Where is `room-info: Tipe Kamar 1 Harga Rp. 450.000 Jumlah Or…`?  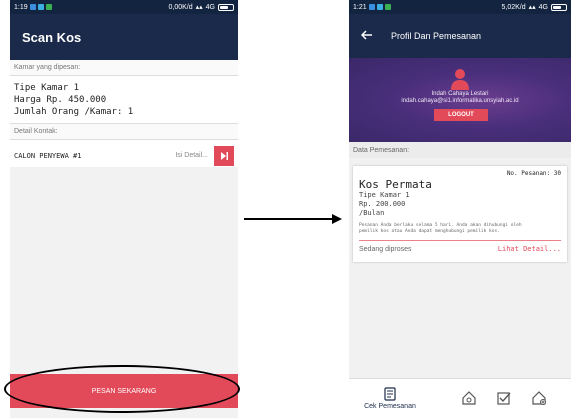
room-info: Tipe Kamar 1 Harga Rp. 450.000 Jumlah Or… is located at coordinates (124, 100).